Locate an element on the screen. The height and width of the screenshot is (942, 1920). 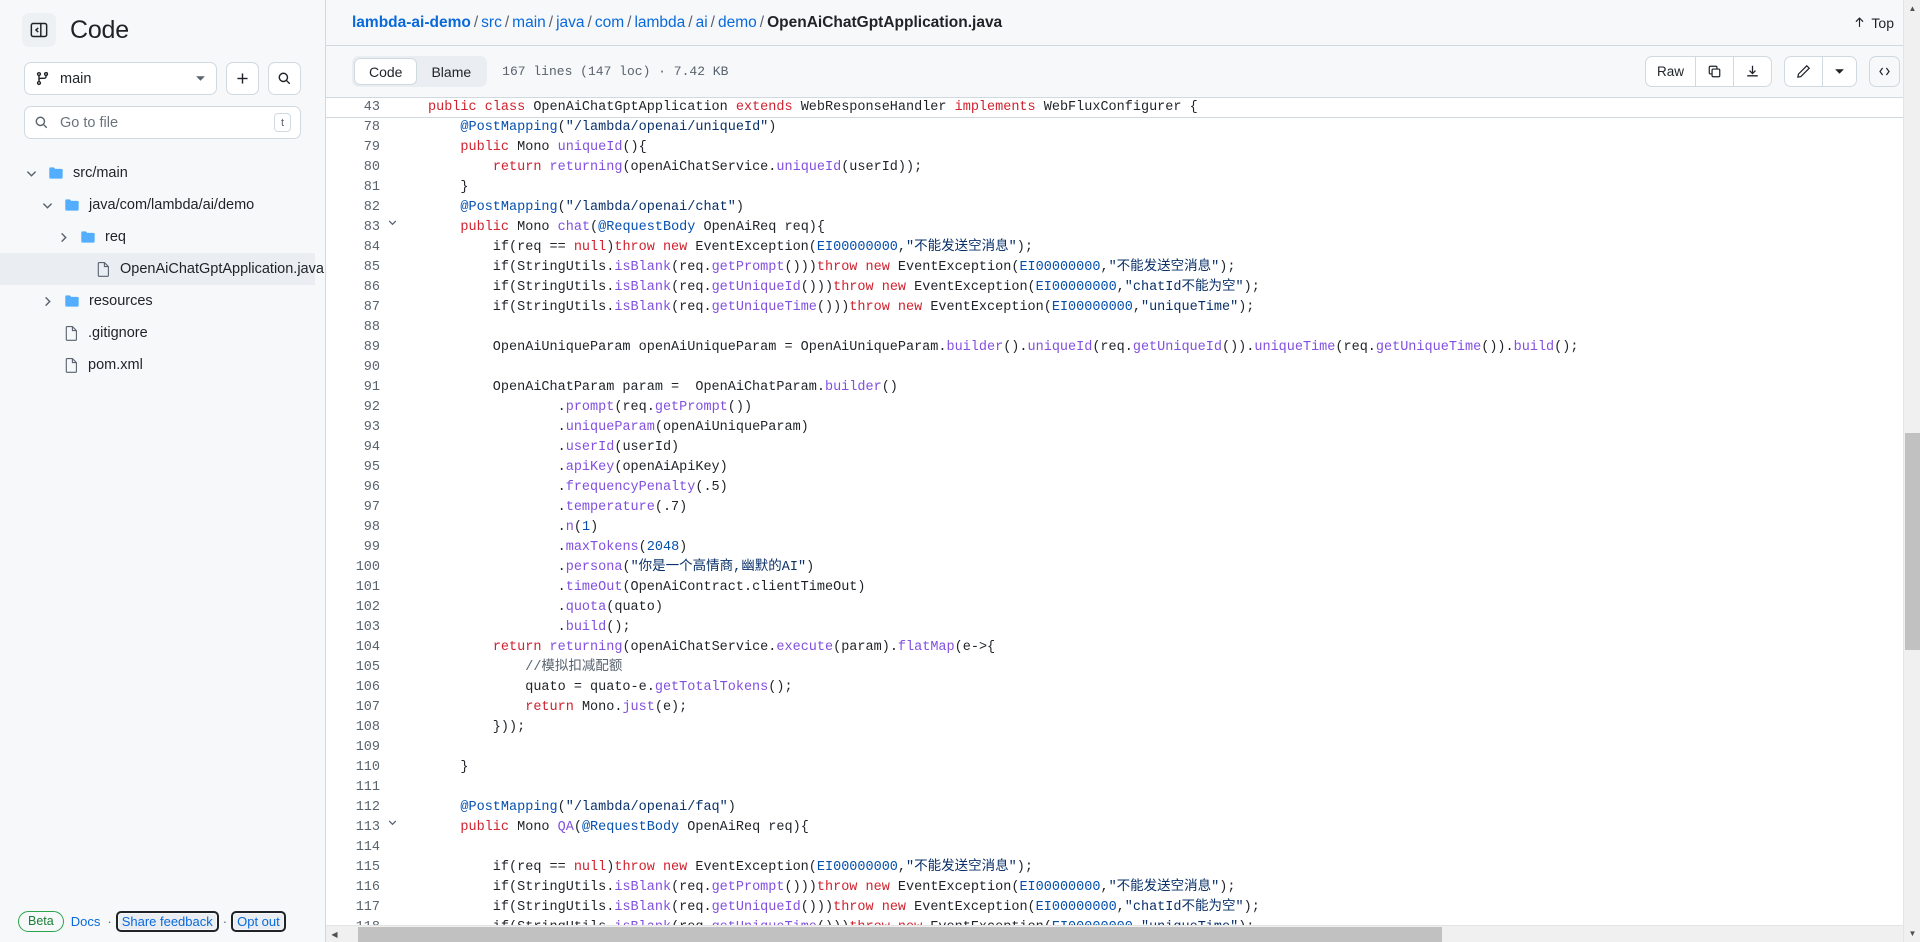
search-button is located at coordinates (284, 78).